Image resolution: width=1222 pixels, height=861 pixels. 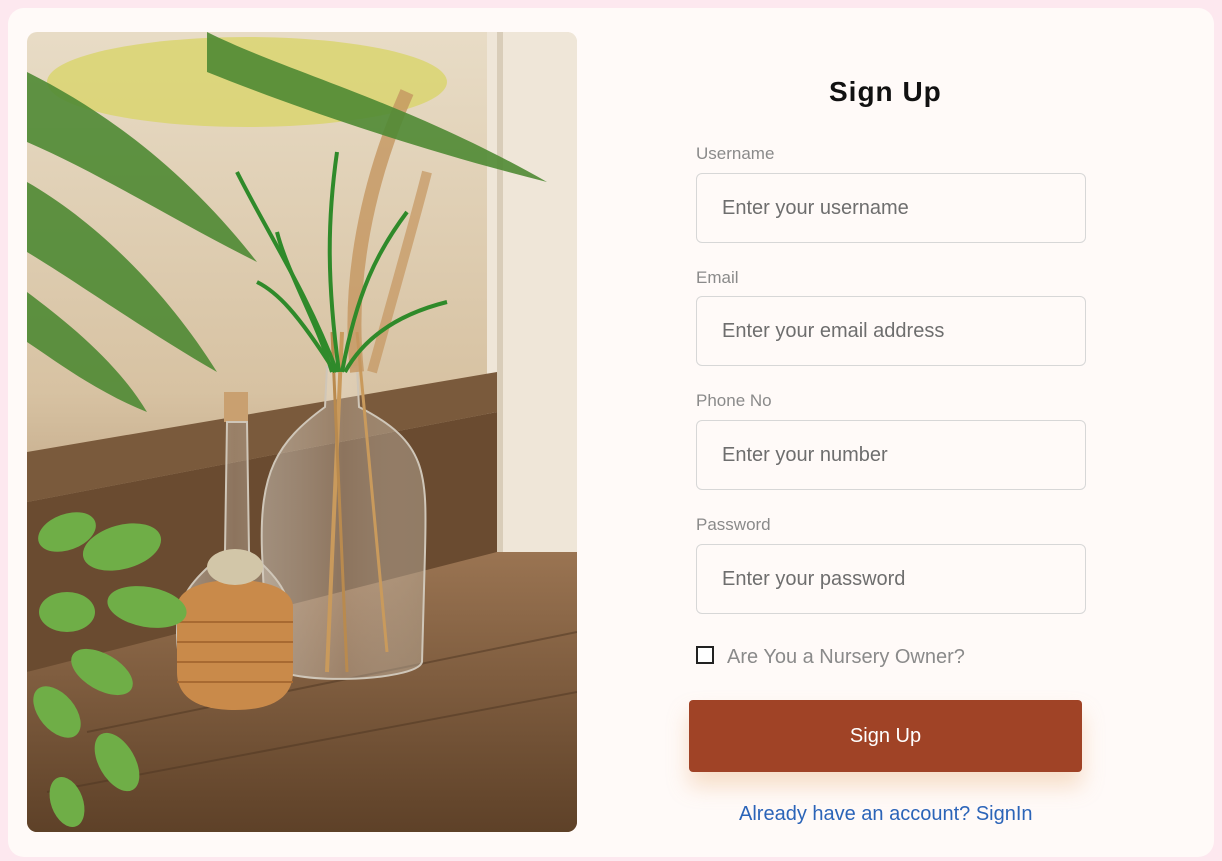 I want to click on email-label: Email, so click(x=717, y=277).